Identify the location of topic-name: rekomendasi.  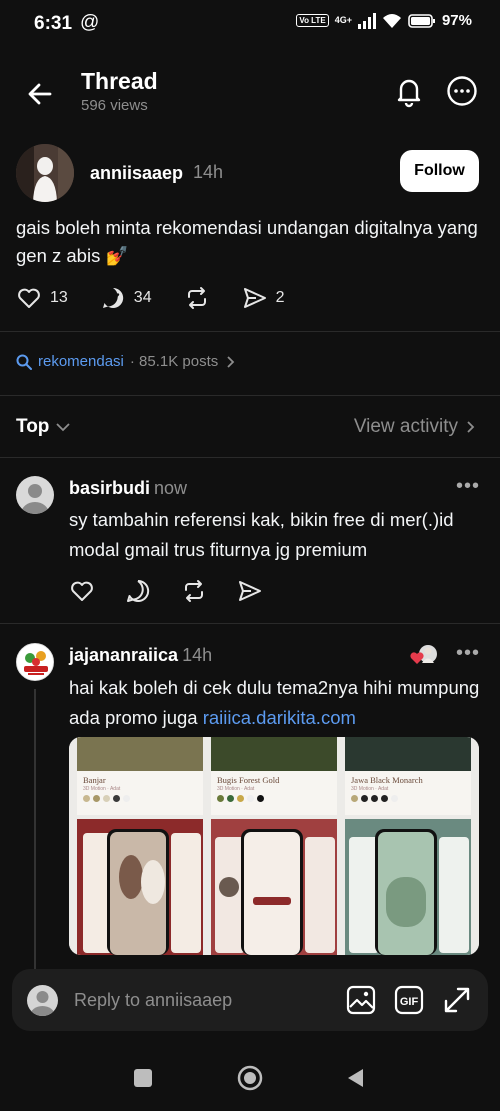
(81, 361).